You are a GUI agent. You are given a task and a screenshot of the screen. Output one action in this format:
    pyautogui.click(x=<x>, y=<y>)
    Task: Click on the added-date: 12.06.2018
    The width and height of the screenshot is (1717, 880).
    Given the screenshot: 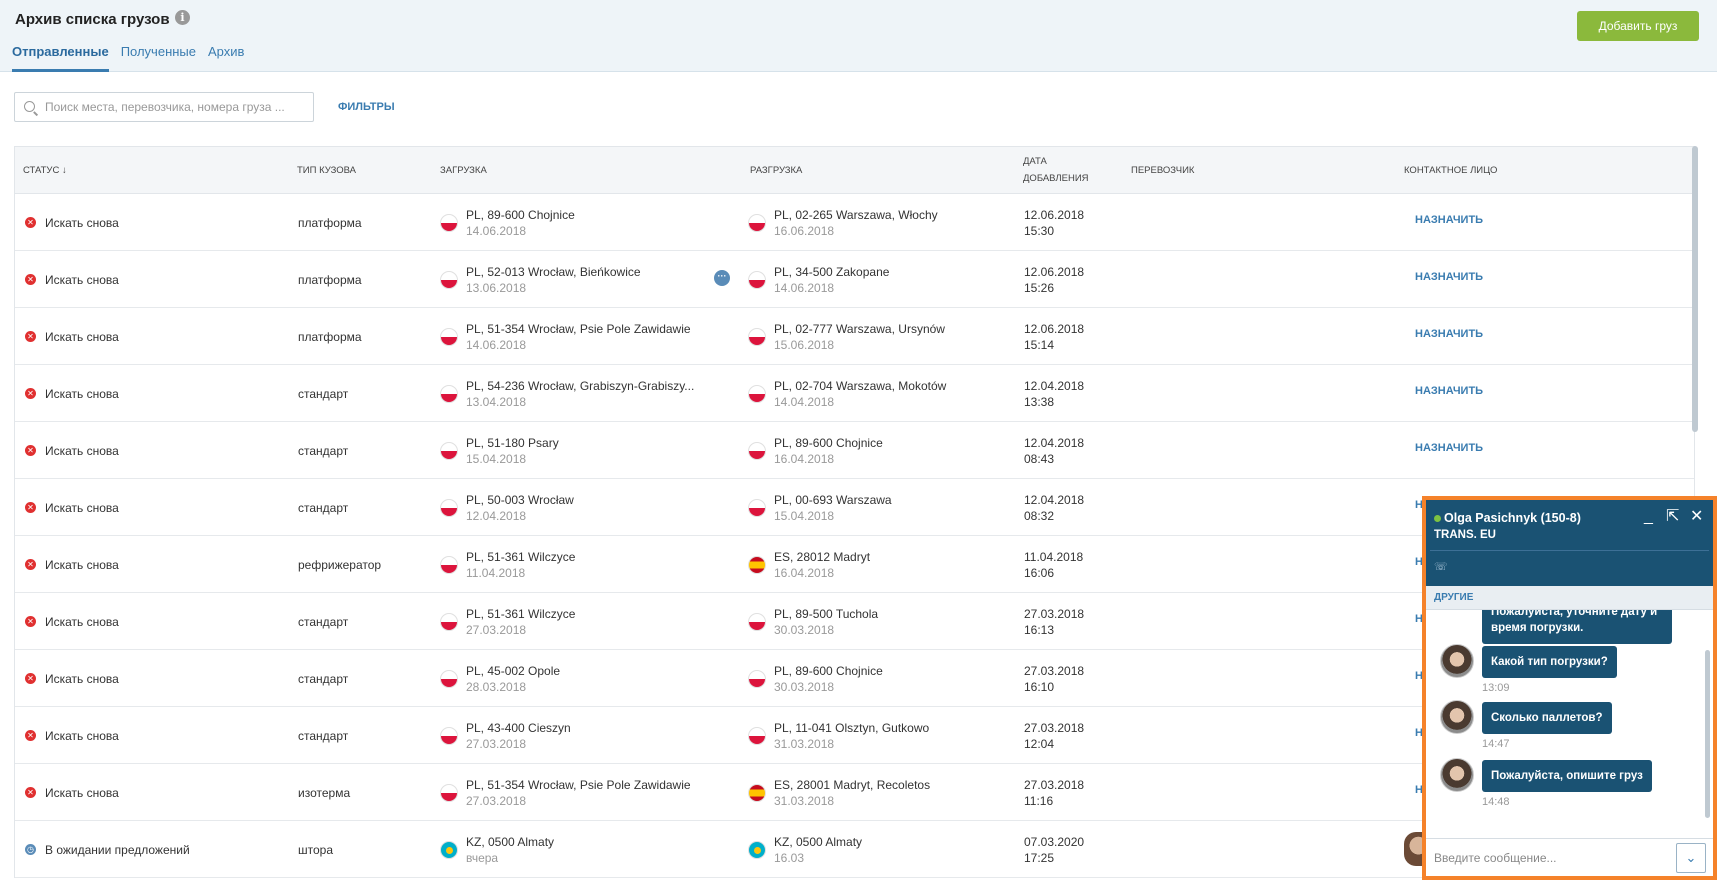 What is the action you would take?
    pyautogui.click(x=1054, y=214)
    